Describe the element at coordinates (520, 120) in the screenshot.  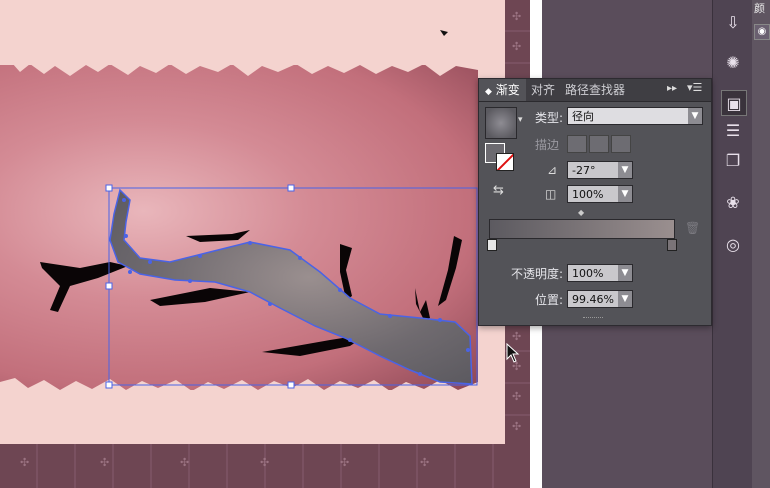
I see `preview-dropdown-icon: ▾` at that location.